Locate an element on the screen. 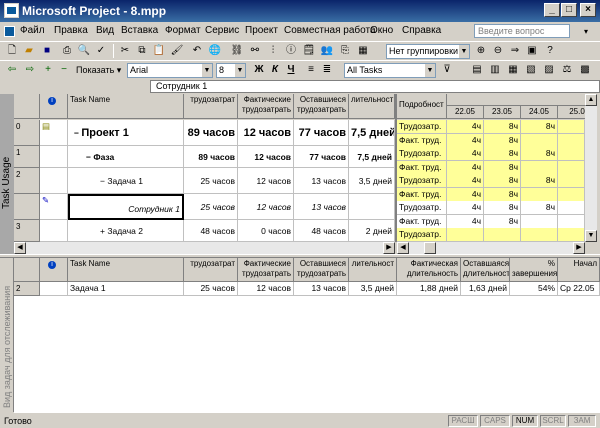  actual-duration-header: Фактическая длительность is located at coordinates (429, 270).